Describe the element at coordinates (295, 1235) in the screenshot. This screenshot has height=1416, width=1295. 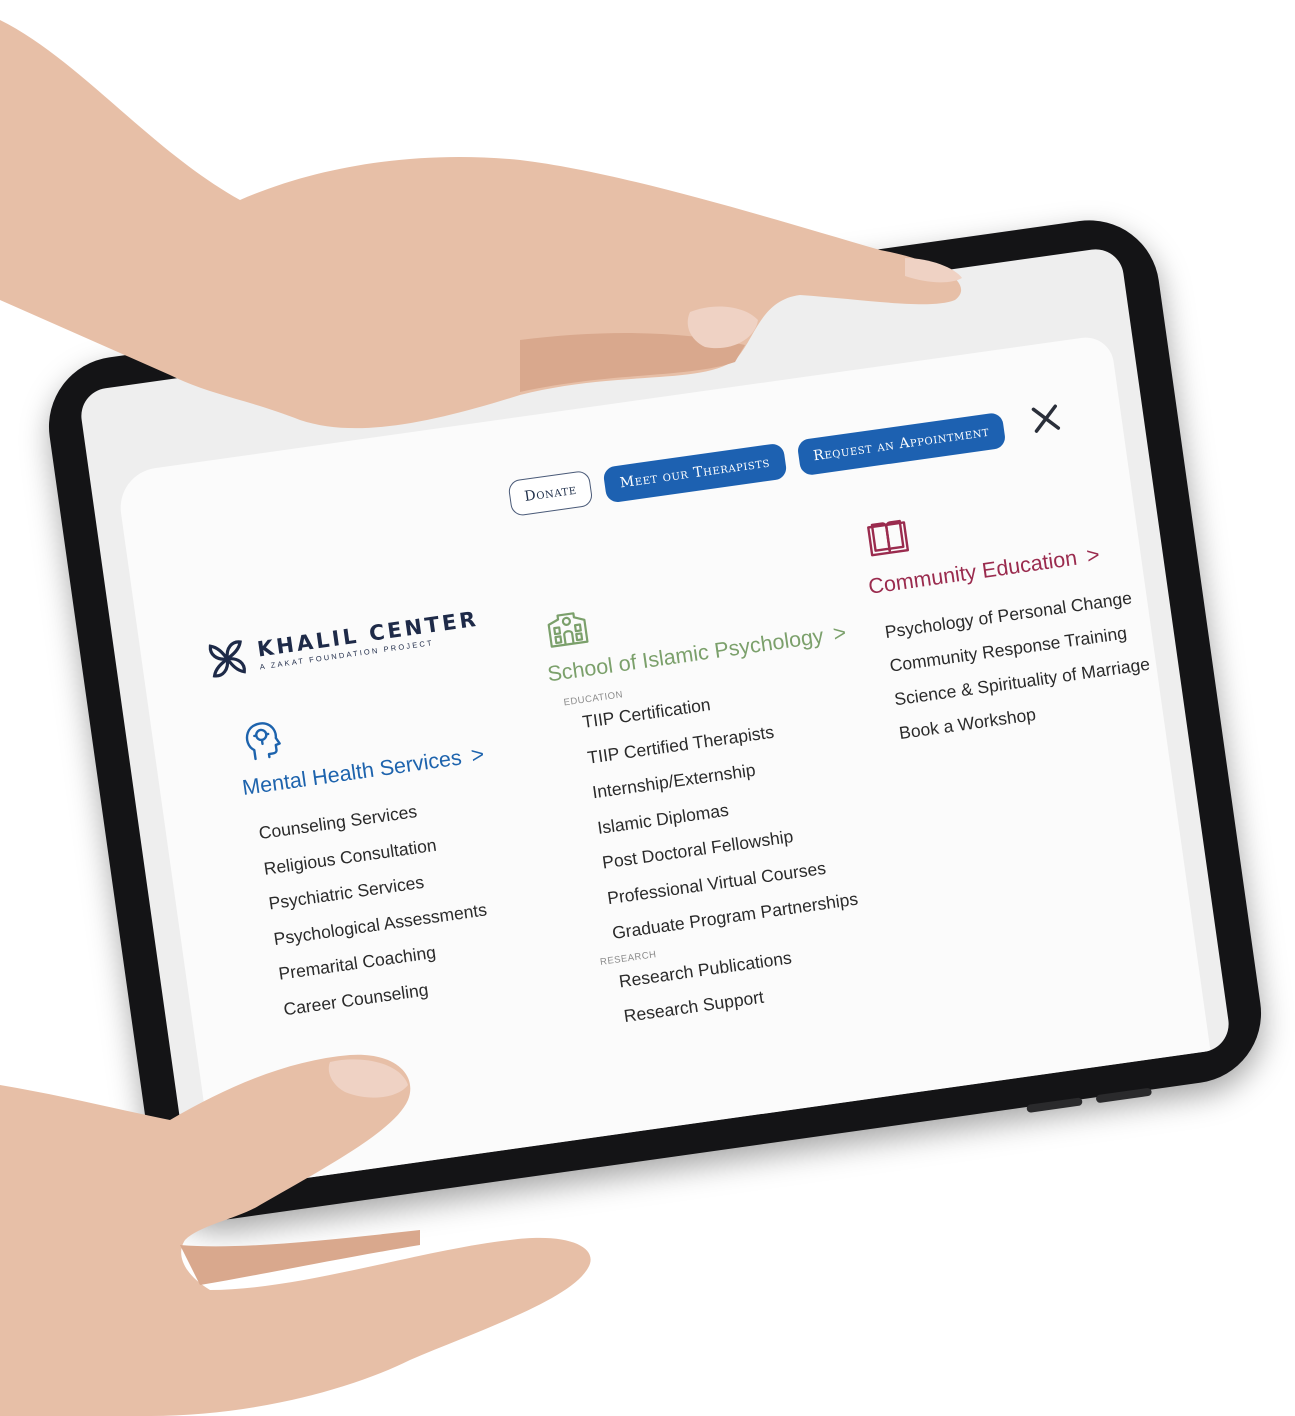
I see `lower-hand` at that location.